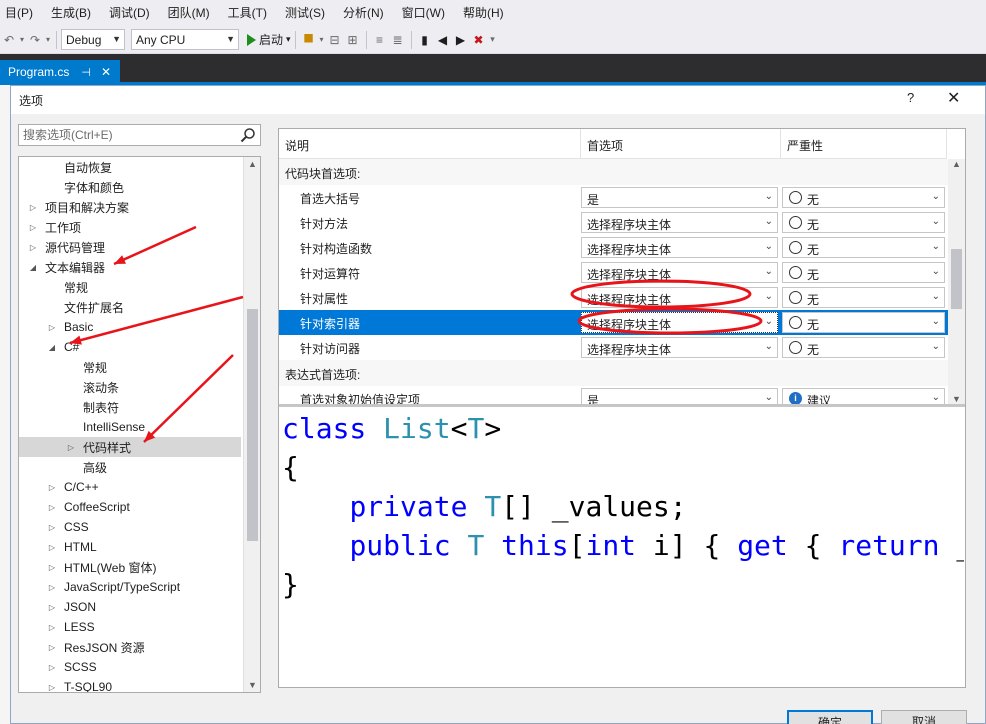 This screenshot has height=724, width=986. I want to click on tree-item: ▷ C/C++, so click(130, 487).